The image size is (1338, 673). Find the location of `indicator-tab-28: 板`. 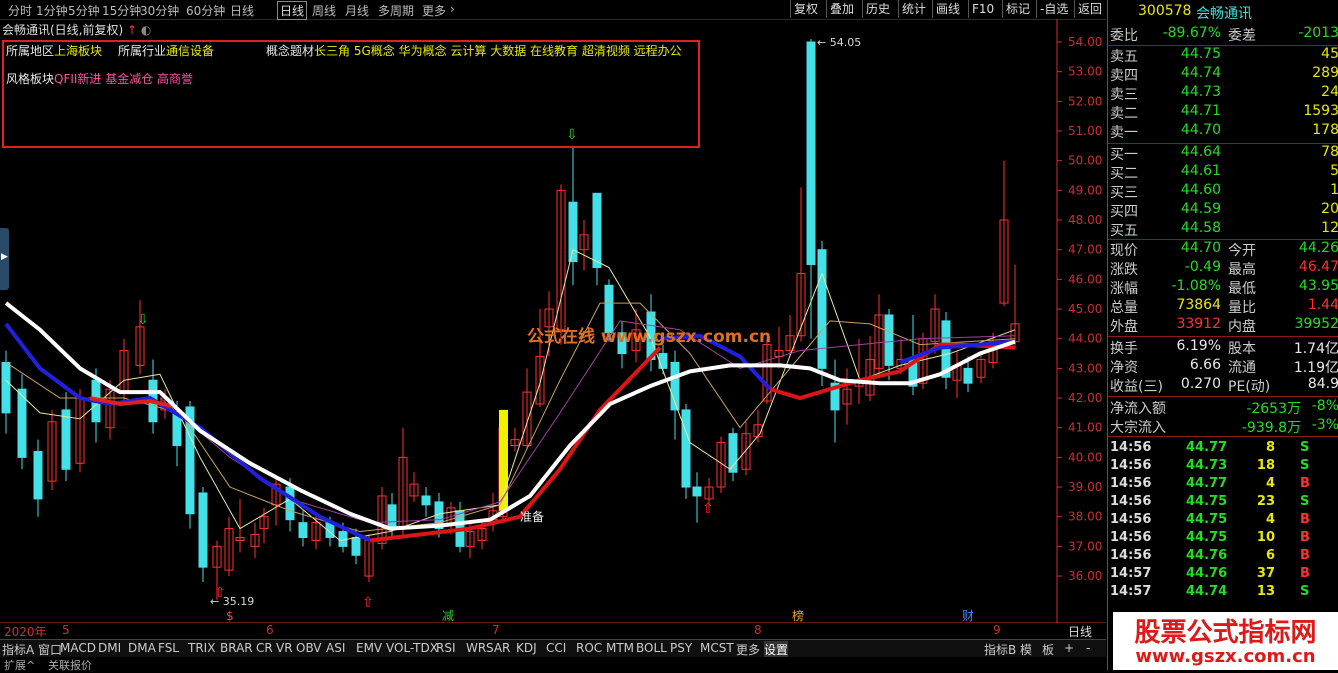

indicator-tab-28: 板 is located at coordinates (1048, 649).